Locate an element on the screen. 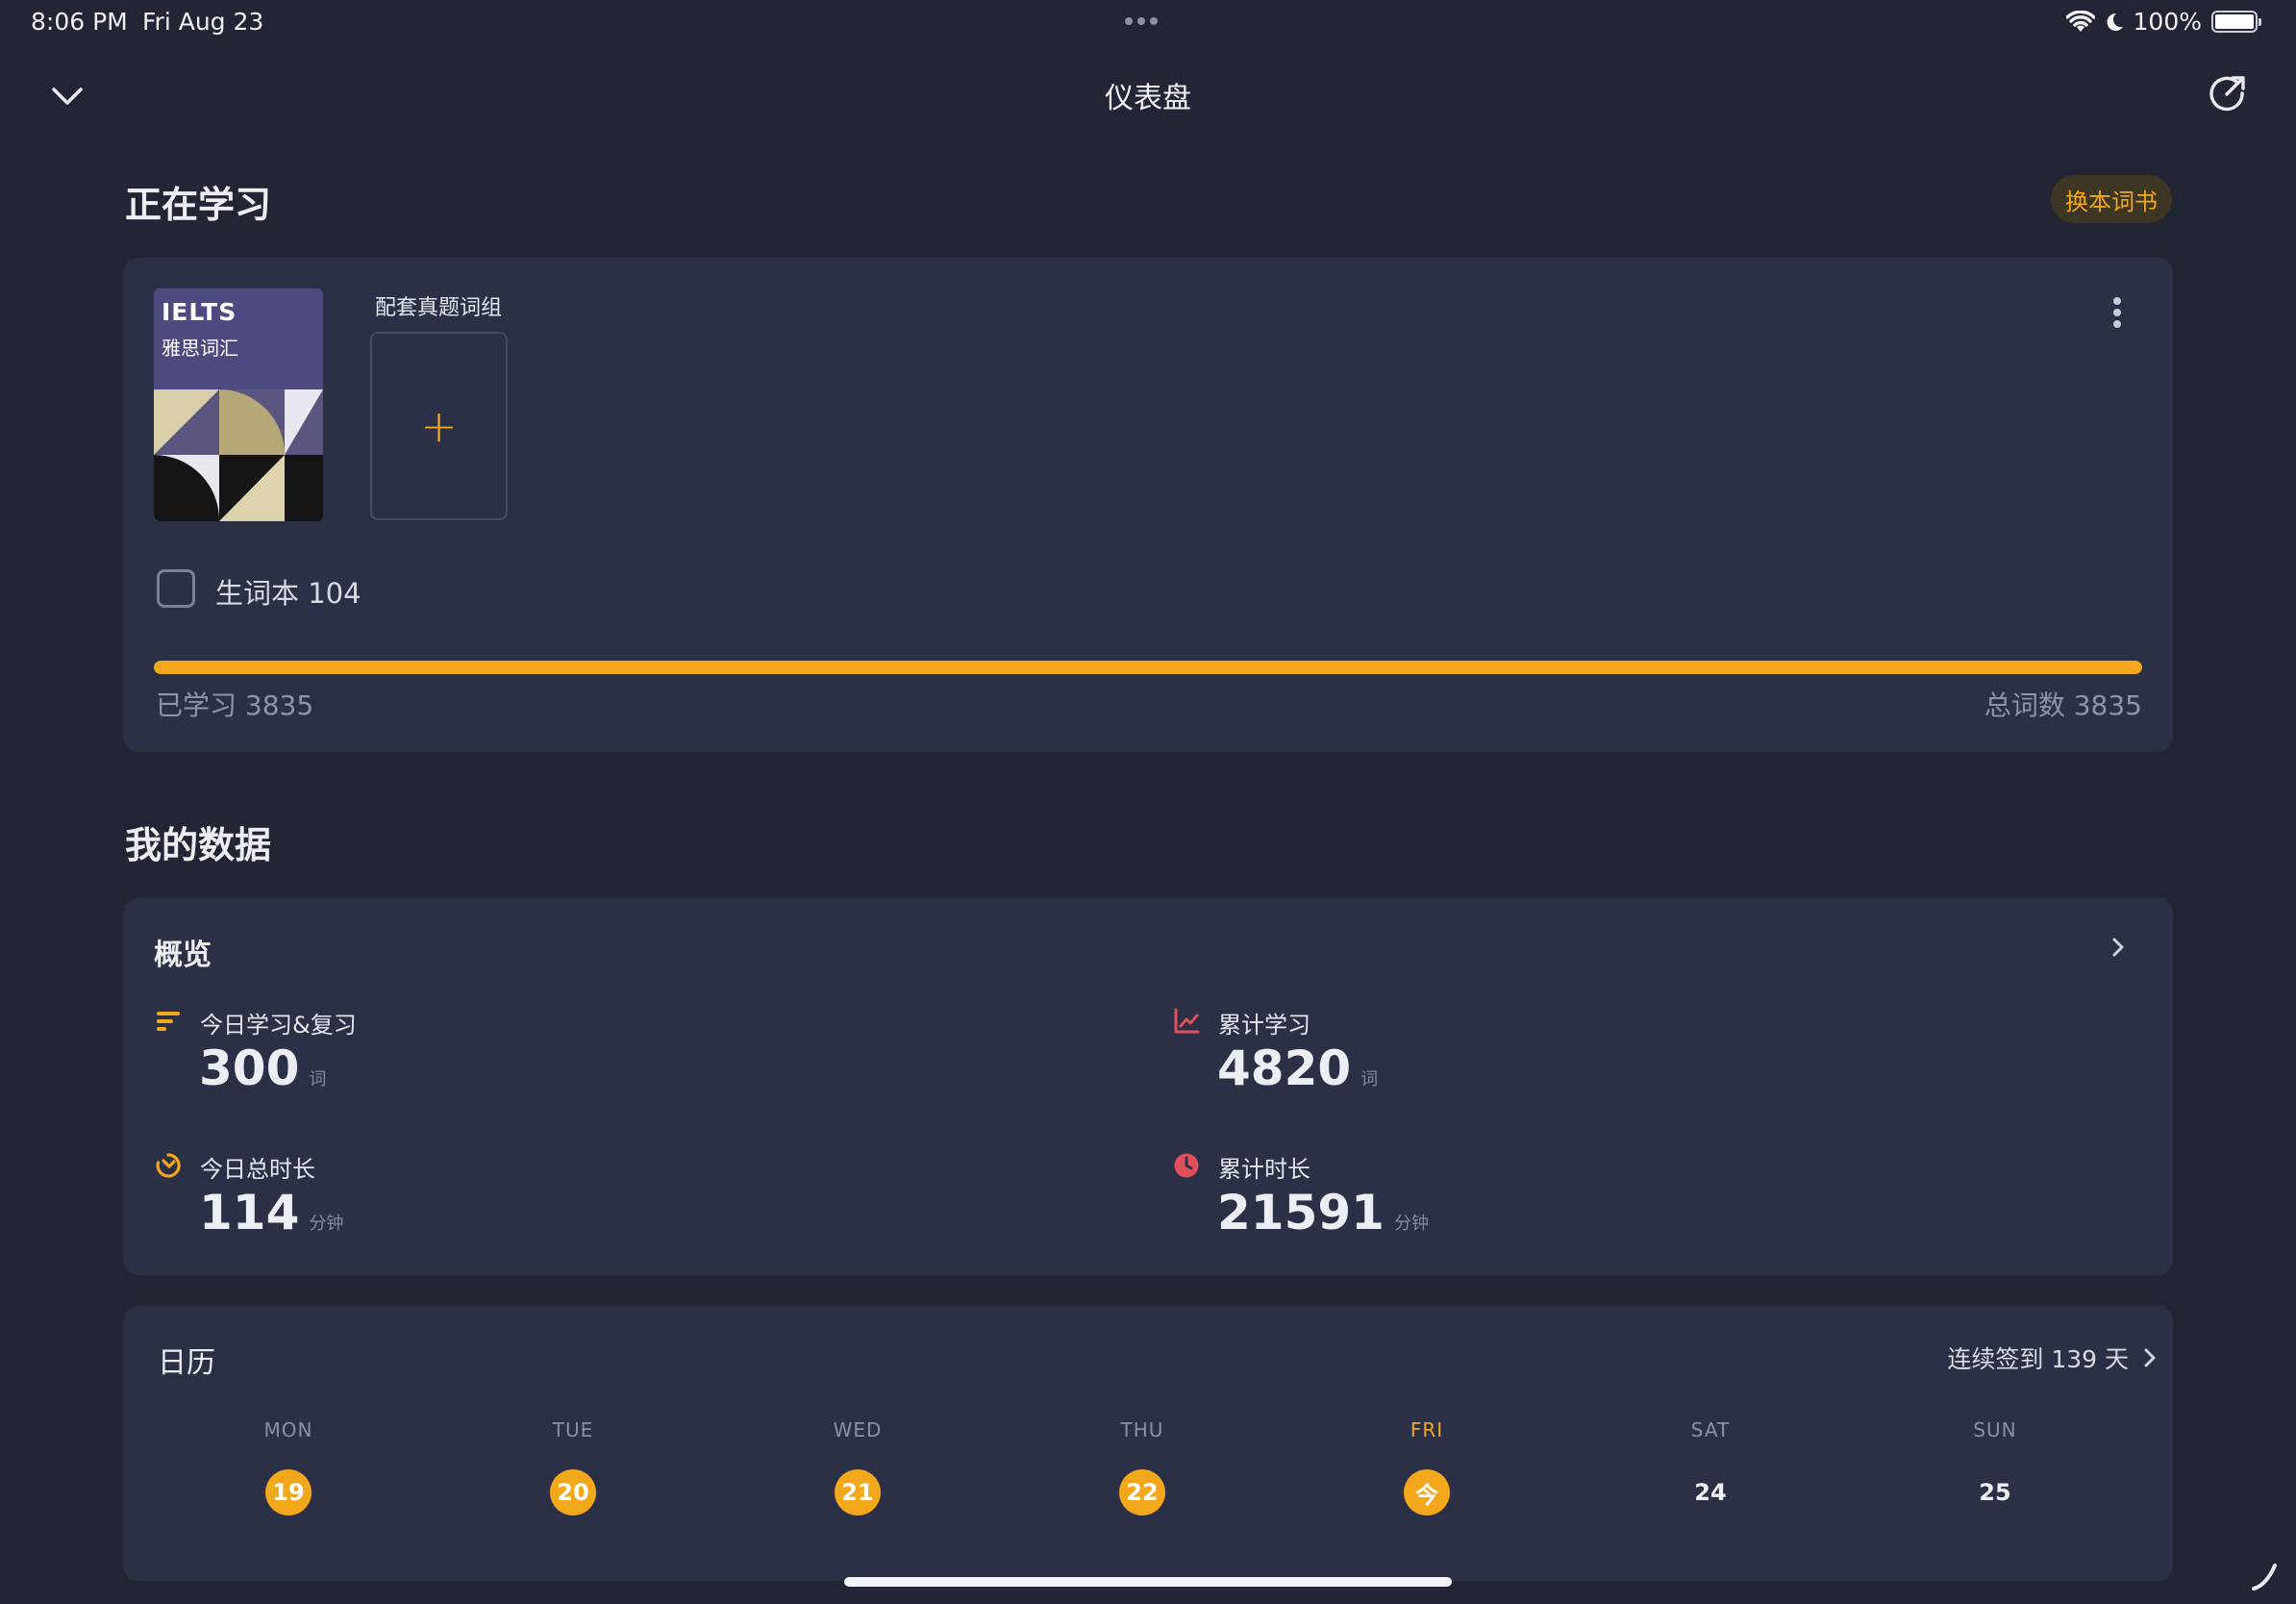  calendar-dow-fri: FRI is located at coordinates (1427, 1429).